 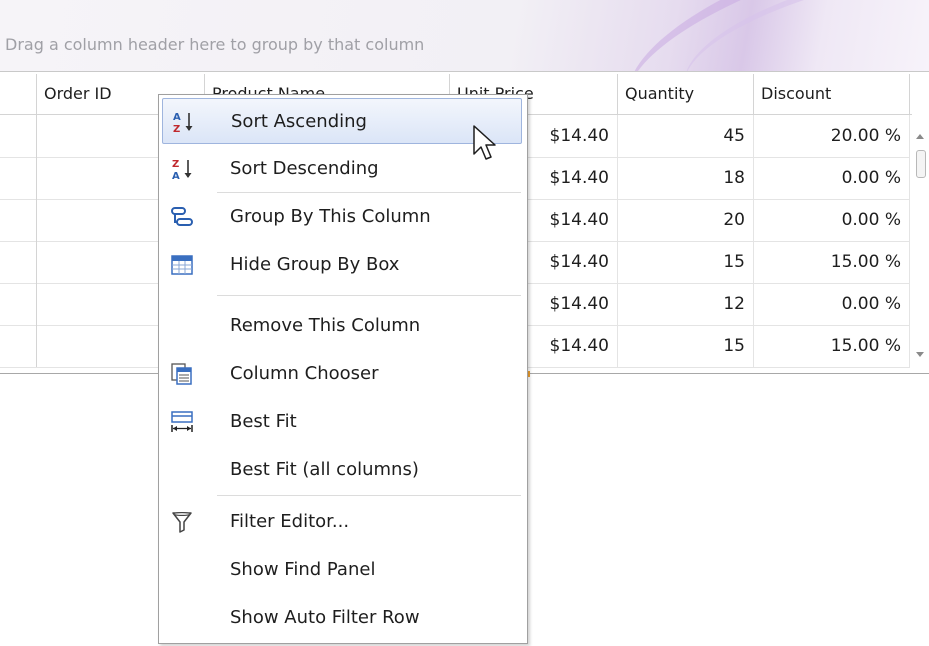 I want to click on menu-item-label: Remove This Column, so click(x=325, y=325).